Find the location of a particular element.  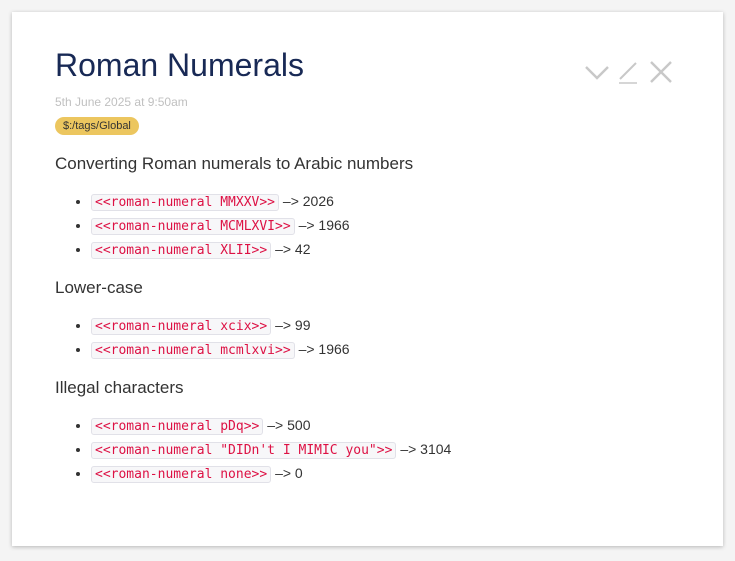

close-button is located at coordinates (661, 72).